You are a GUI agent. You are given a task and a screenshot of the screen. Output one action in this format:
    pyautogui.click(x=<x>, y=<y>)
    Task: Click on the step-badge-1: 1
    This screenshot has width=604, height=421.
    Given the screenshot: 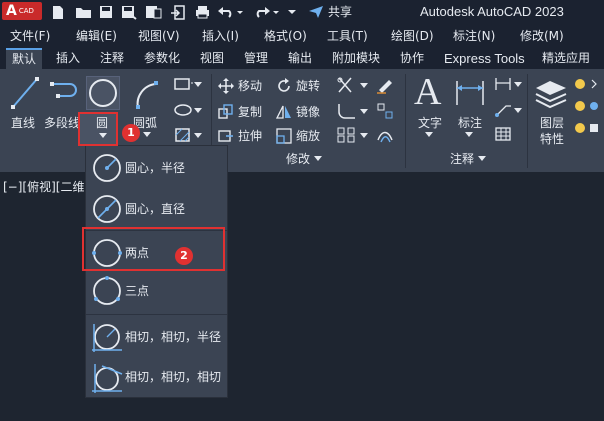 What is the action you would take?
    pyautogui.click(x=131, y=133)
    